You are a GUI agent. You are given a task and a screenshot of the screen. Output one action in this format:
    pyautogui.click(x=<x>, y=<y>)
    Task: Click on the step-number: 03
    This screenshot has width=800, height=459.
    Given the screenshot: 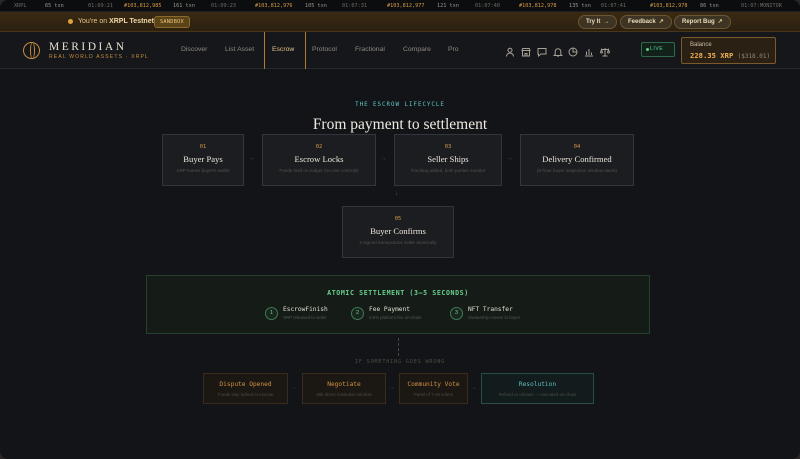 What is the action you would take?
    pyautogui.click(x=448, y=147)
    